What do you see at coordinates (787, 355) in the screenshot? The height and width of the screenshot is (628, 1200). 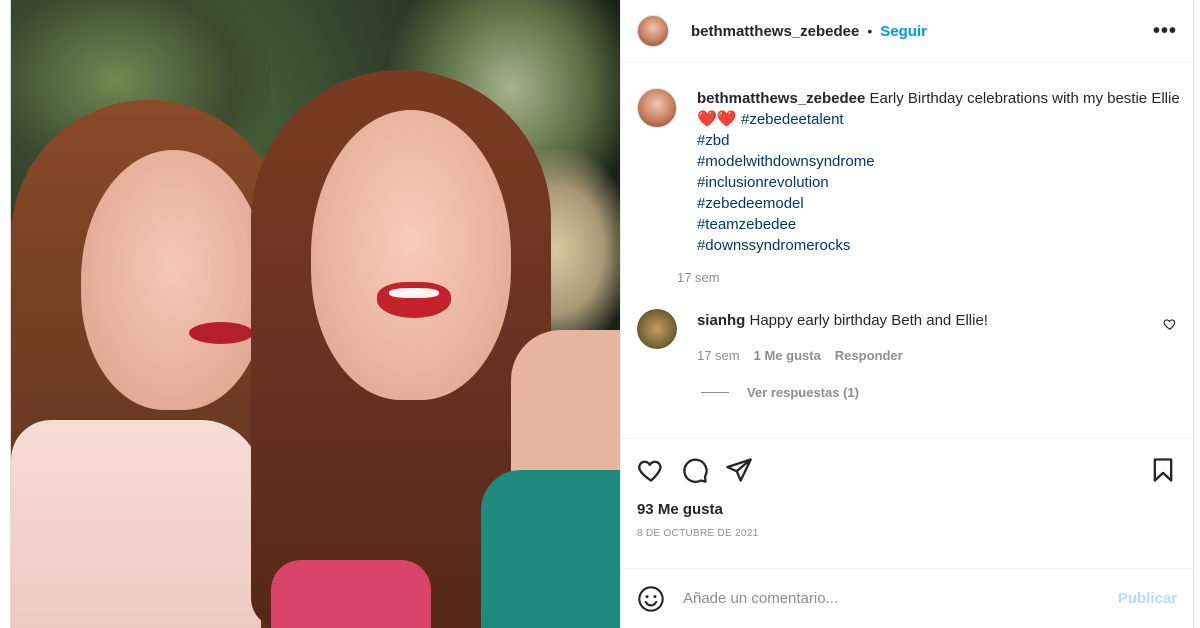 I see `comment-likes: 1 Me gusta` at bounding box center [787, 355].